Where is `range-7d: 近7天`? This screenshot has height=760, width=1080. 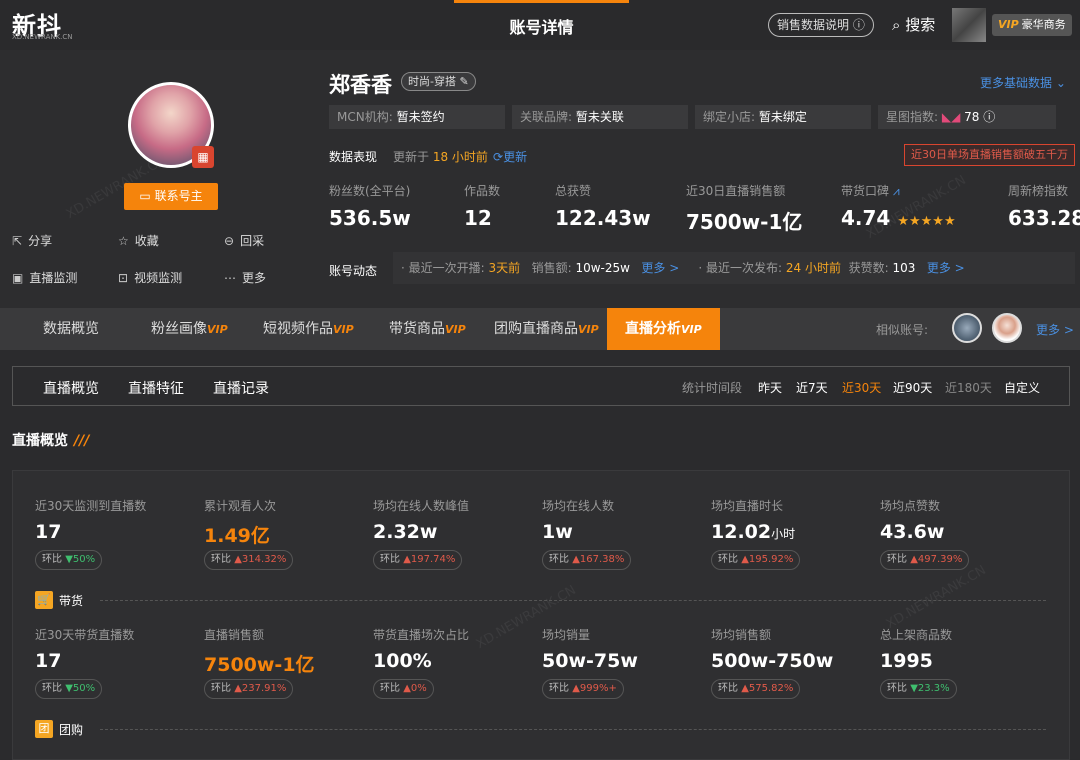 range-7d: 近7天 is located at coordinates (812, 387).